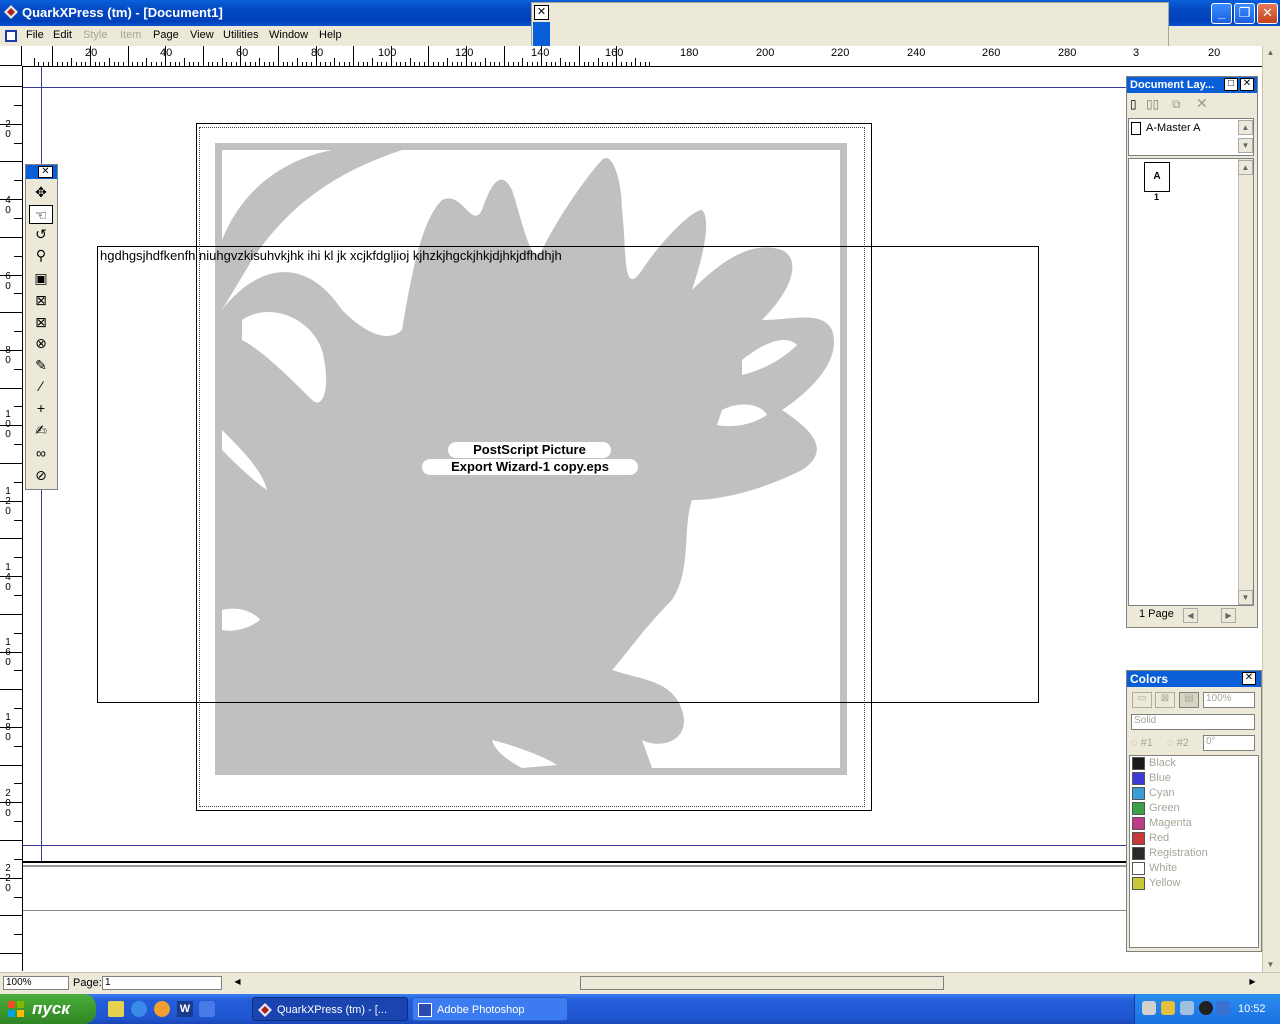  What do you see at coordinates (1221, 13) in the screenshot?
I see `minimize-button: _` at bounding box center [1221, 13].